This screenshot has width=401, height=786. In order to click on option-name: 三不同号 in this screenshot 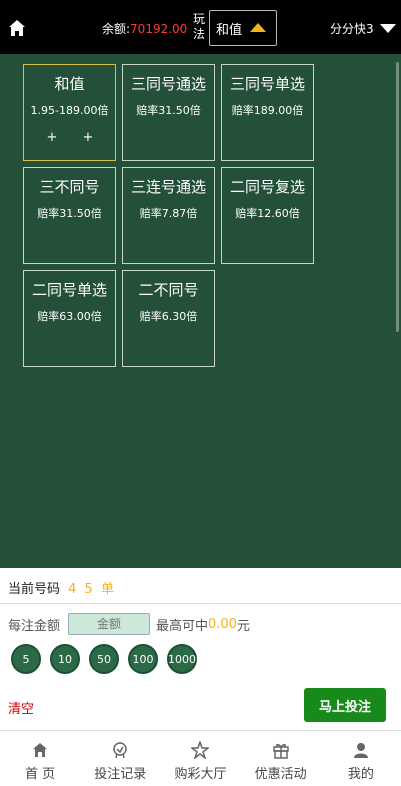, I will do `click(69, 187)`.